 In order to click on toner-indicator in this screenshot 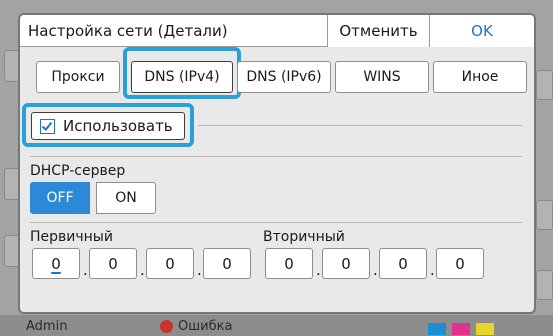, I will do `click(464, 327)`.